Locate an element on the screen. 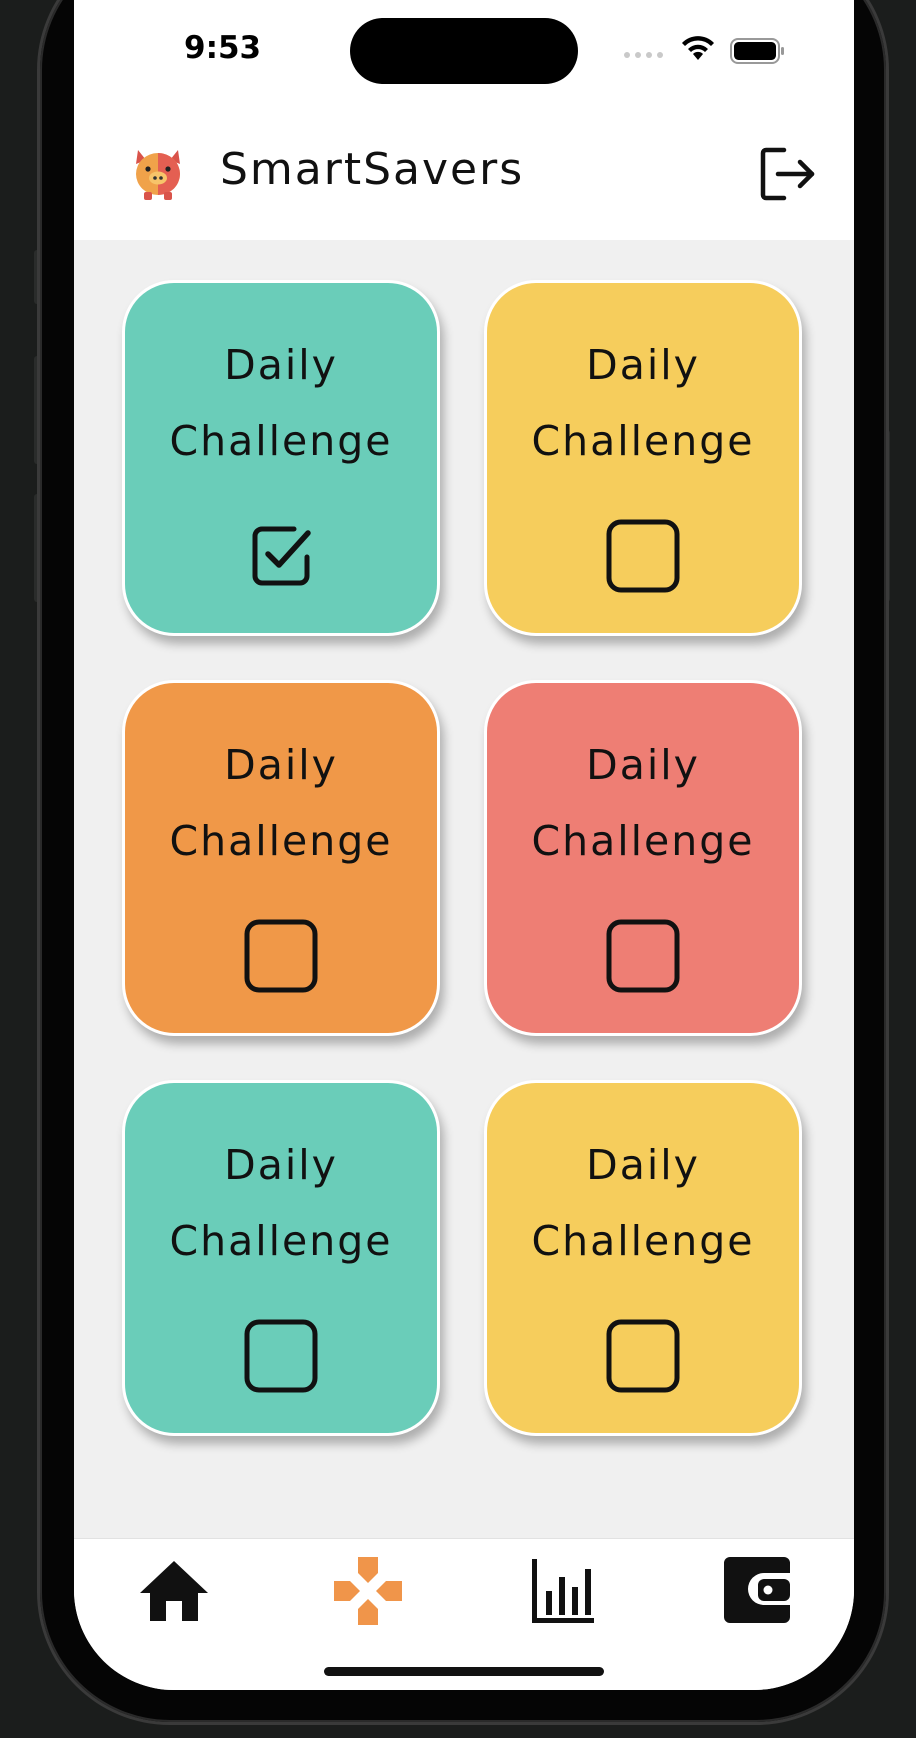  tab-challenges is located at coordinates (368, 1591).